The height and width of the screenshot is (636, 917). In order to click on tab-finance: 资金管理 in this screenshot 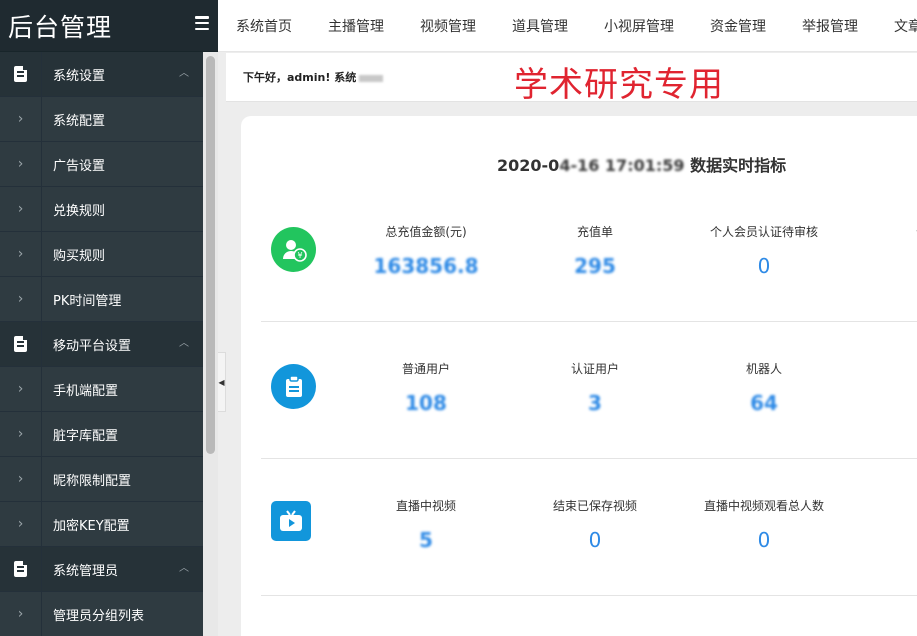, I will do `click(738, 26)`.